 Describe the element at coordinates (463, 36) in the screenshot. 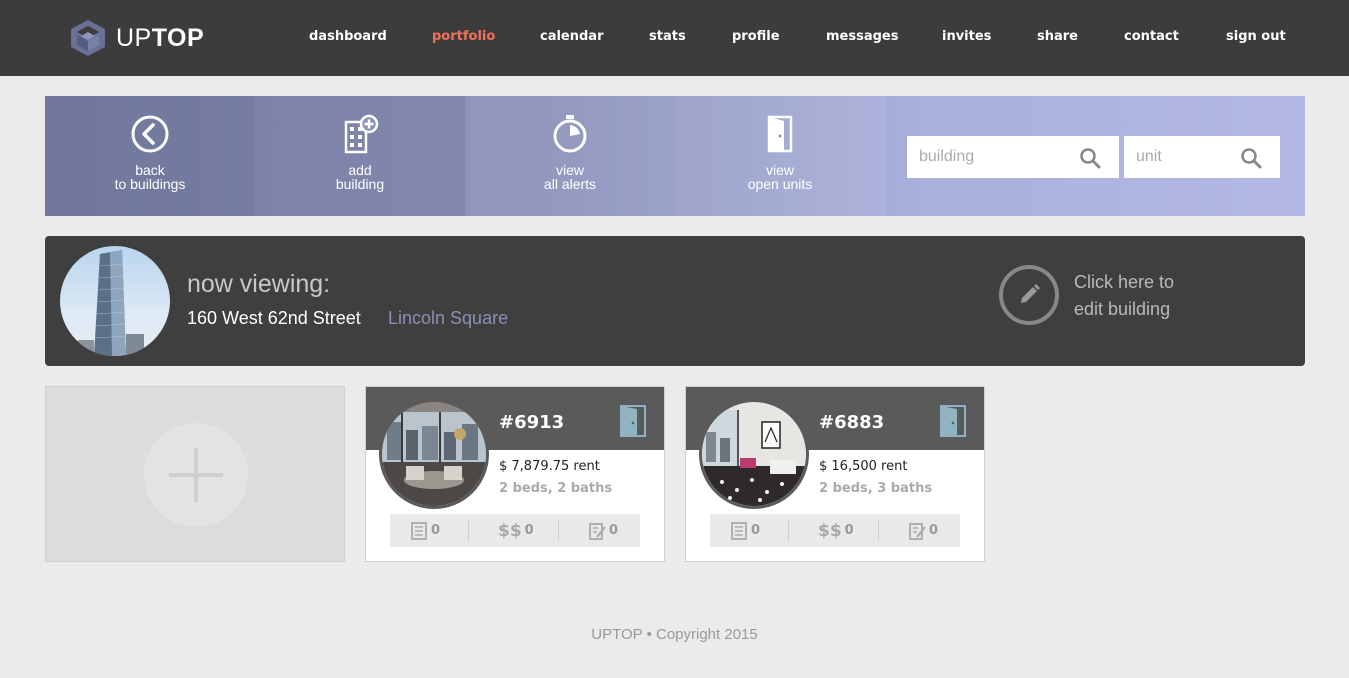

I see `nav-portfolio: portfolio` at that location.